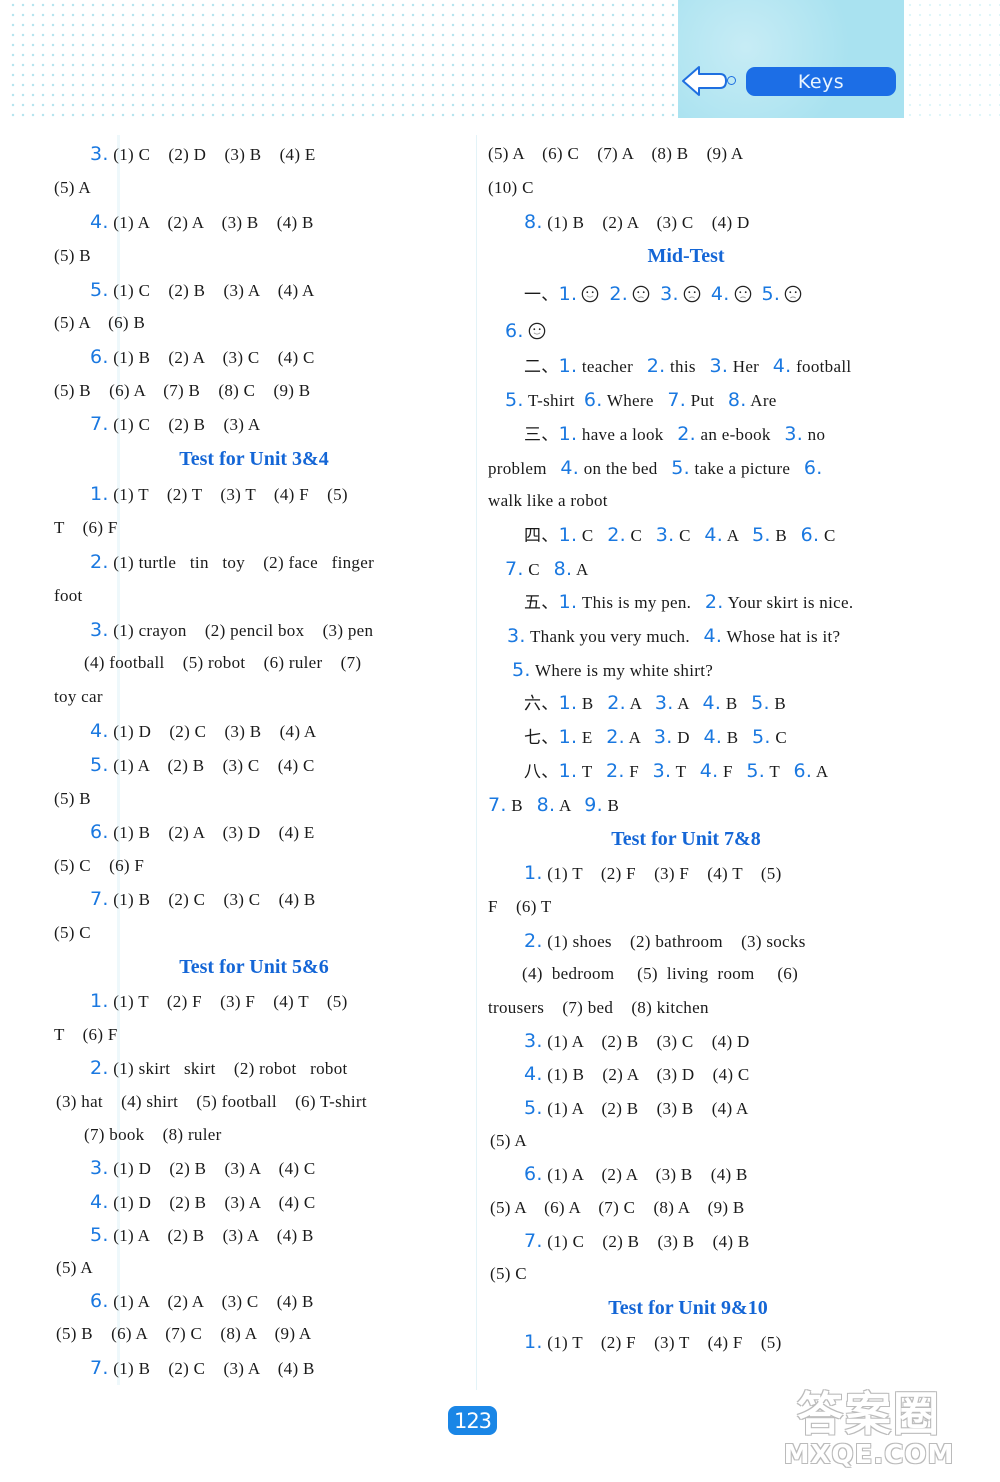  I want to click on answer-line: 4. (1) B (2) A (3) D (4) C, so click(637, 1074).